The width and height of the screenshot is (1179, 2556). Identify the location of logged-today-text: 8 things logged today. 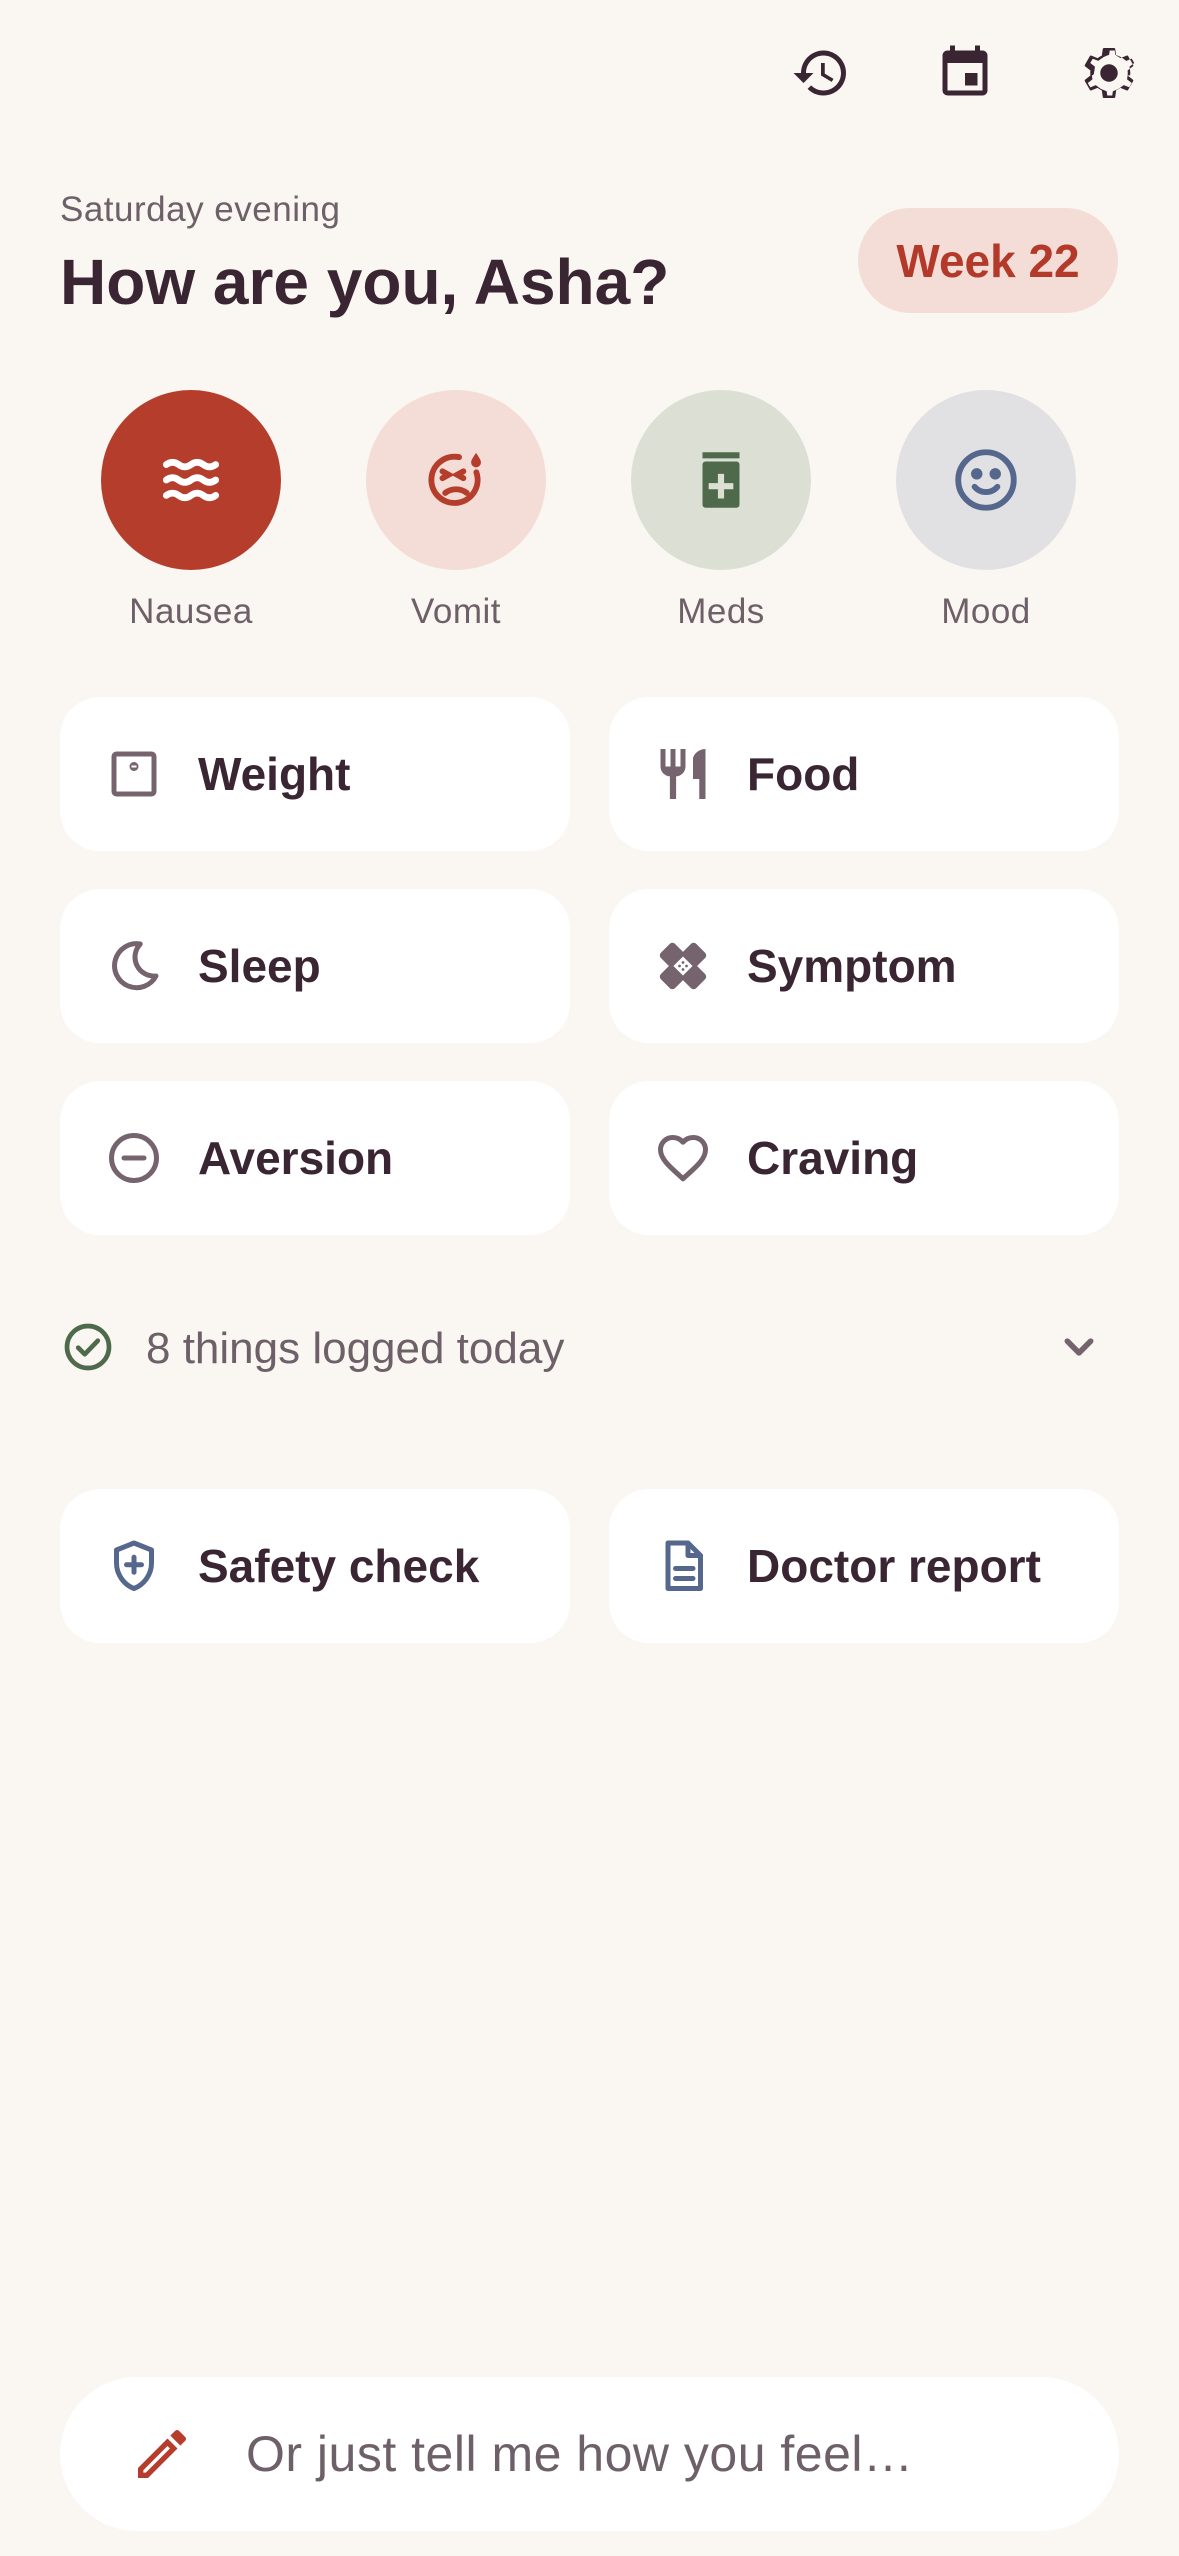
(355, 1348).